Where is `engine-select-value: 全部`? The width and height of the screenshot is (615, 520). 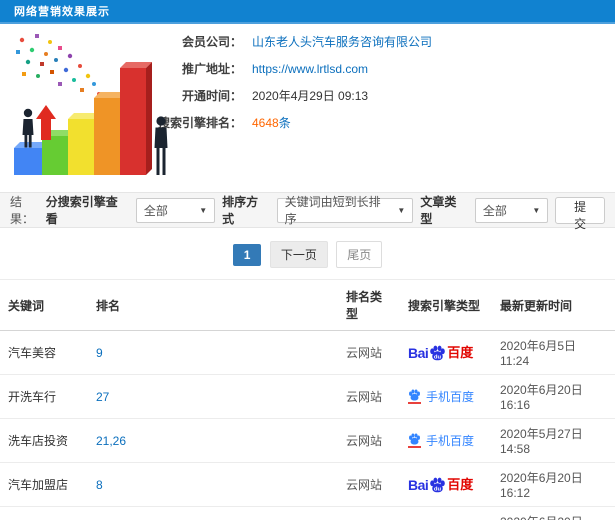
engine-select-value: 全部 is located at coordinates (155, 210).